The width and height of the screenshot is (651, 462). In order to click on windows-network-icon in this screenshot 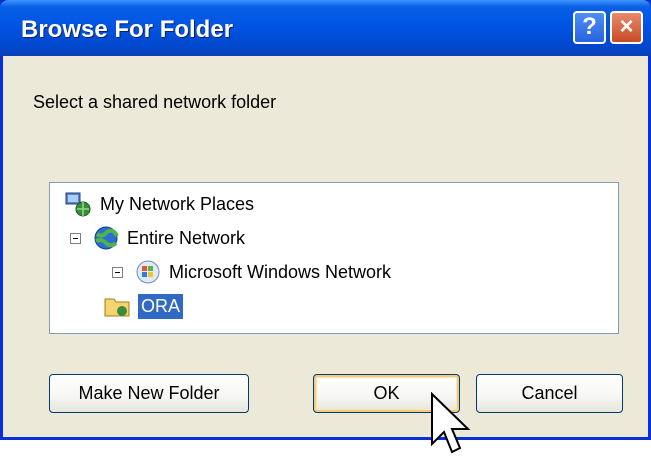, I will do `click(148, 272)`.